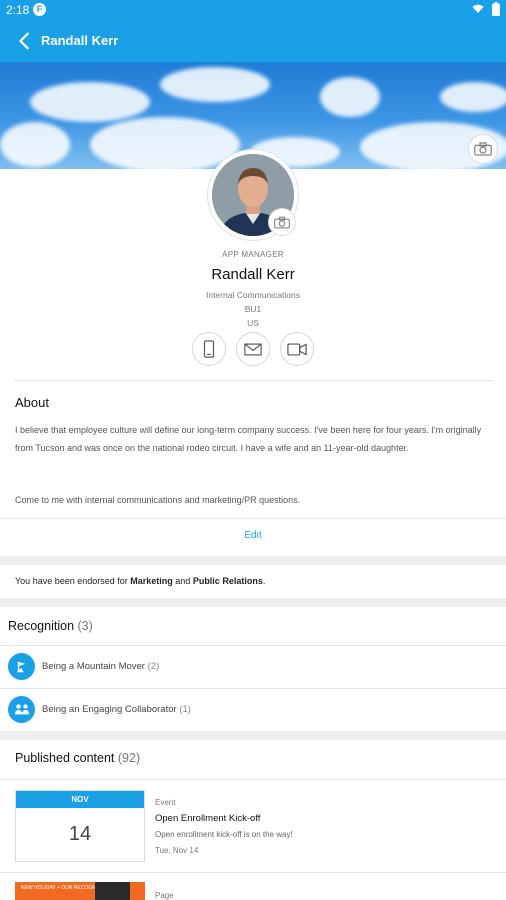  I want to click on recognition-item-count: (2), so click(153, 666).